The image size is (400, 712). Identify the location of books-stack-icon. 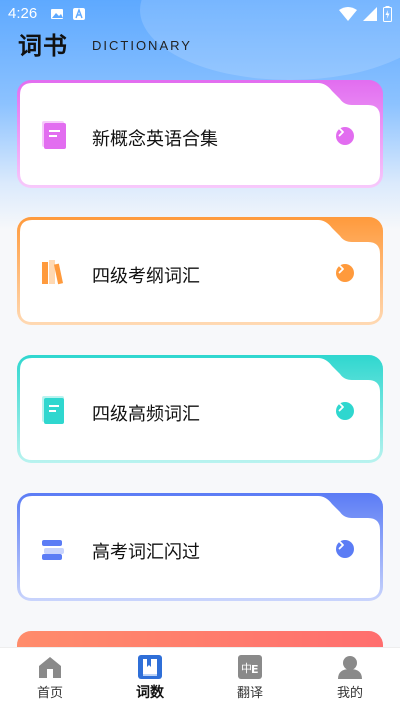
(54, 272).